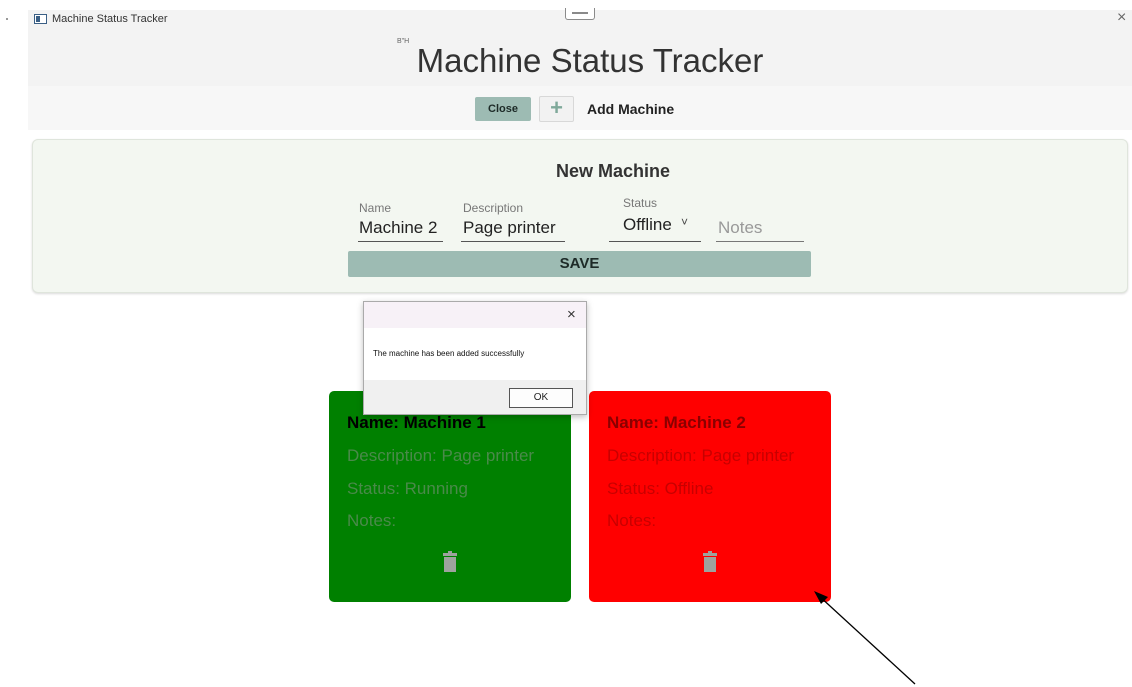 The width and height of the screenshot is (1132, 687). I want to click on notes-field: Notes, so click(760, 229).